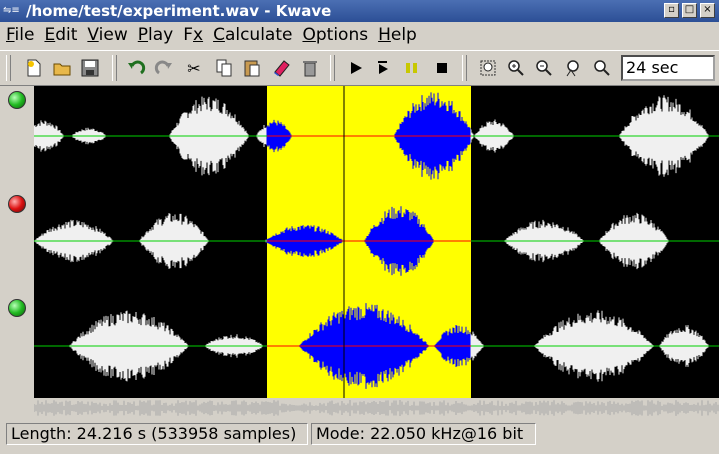 The height and width of the screenshot is (454, 719). I want to click on close-button: ×, so click(707, 10).